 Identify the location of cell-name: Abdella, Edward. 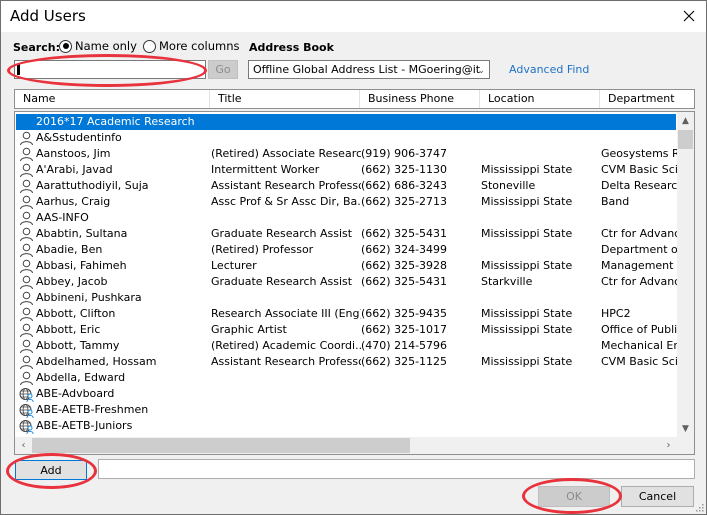
(81, 377).